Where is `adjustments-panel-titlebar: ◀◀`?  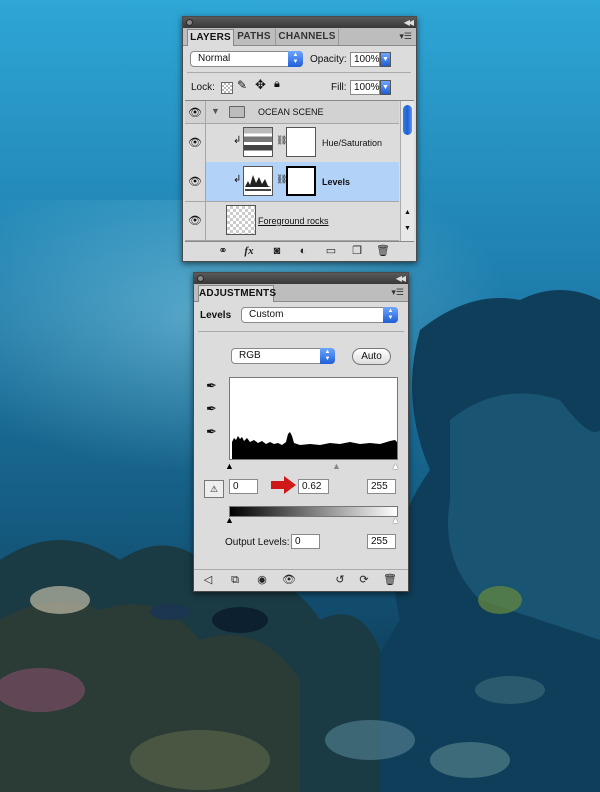 adjustments-panel-titlebar: ◀◀ is located at coordinates (301, 278).